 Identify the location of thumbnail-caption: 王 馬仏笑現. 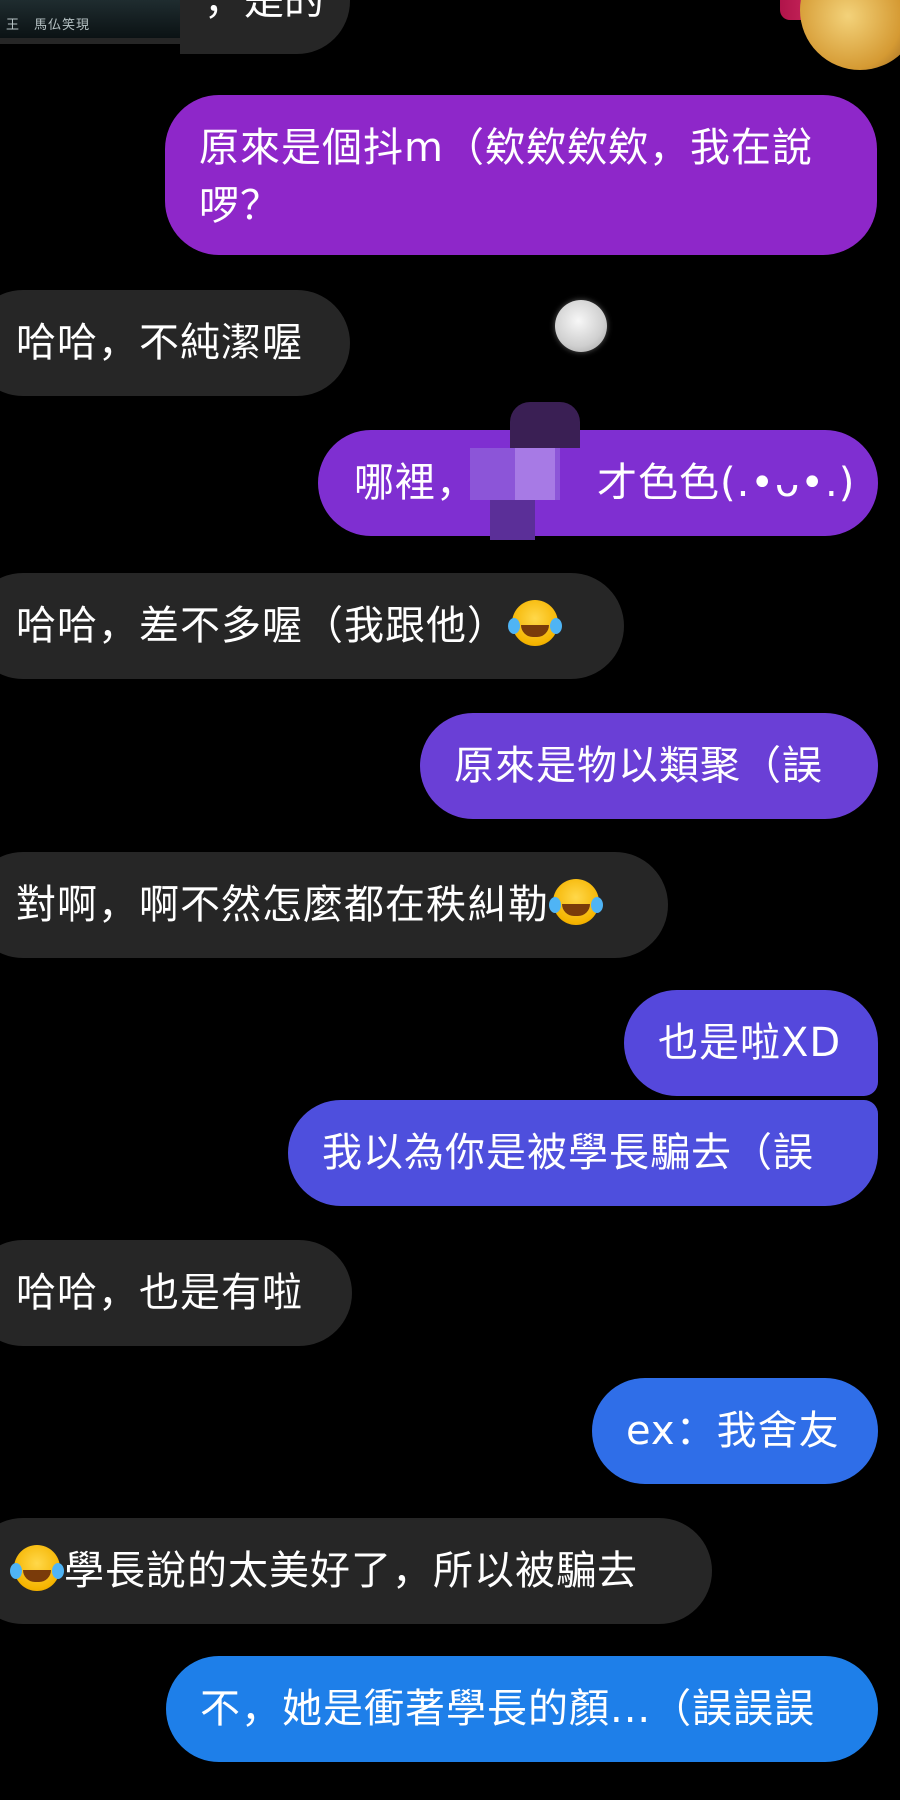
(48, 25).